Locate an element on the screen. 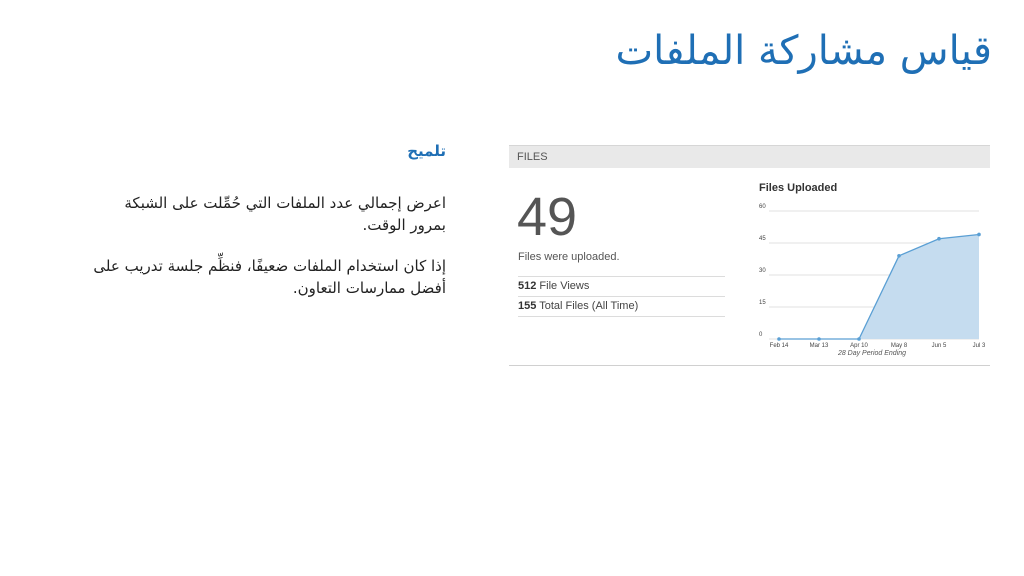  tip-heading: تلميح is located at coordinates (426, 151).